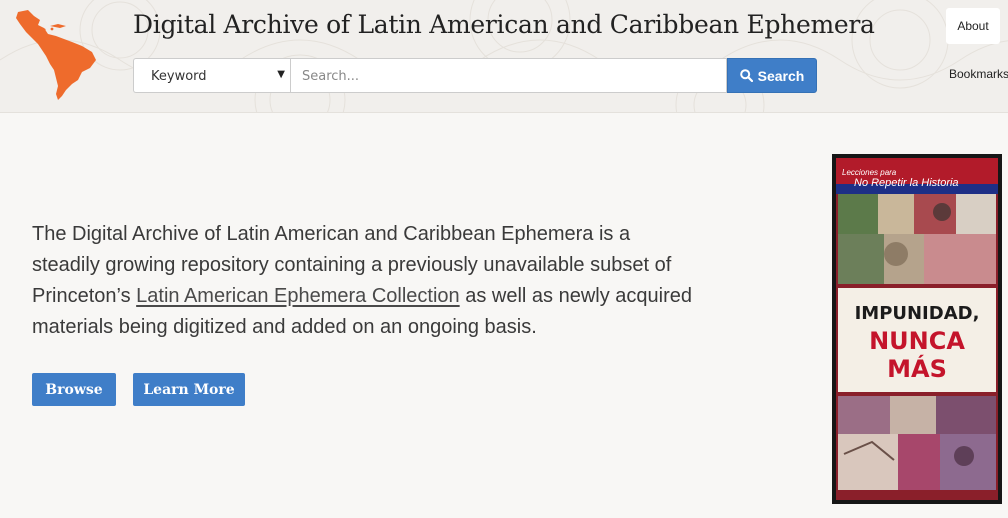 This screenshot has width=1008, height=518. I want to click on ephemera-collection-link: Latin American Ephemera Collection, so click(298, 296).